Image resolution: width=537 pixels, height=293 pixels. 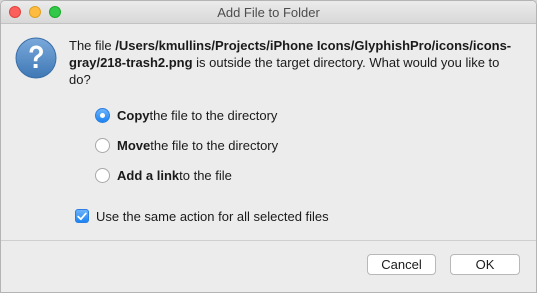 I want to click on question-mark-icon, so click(x=36, y=58).